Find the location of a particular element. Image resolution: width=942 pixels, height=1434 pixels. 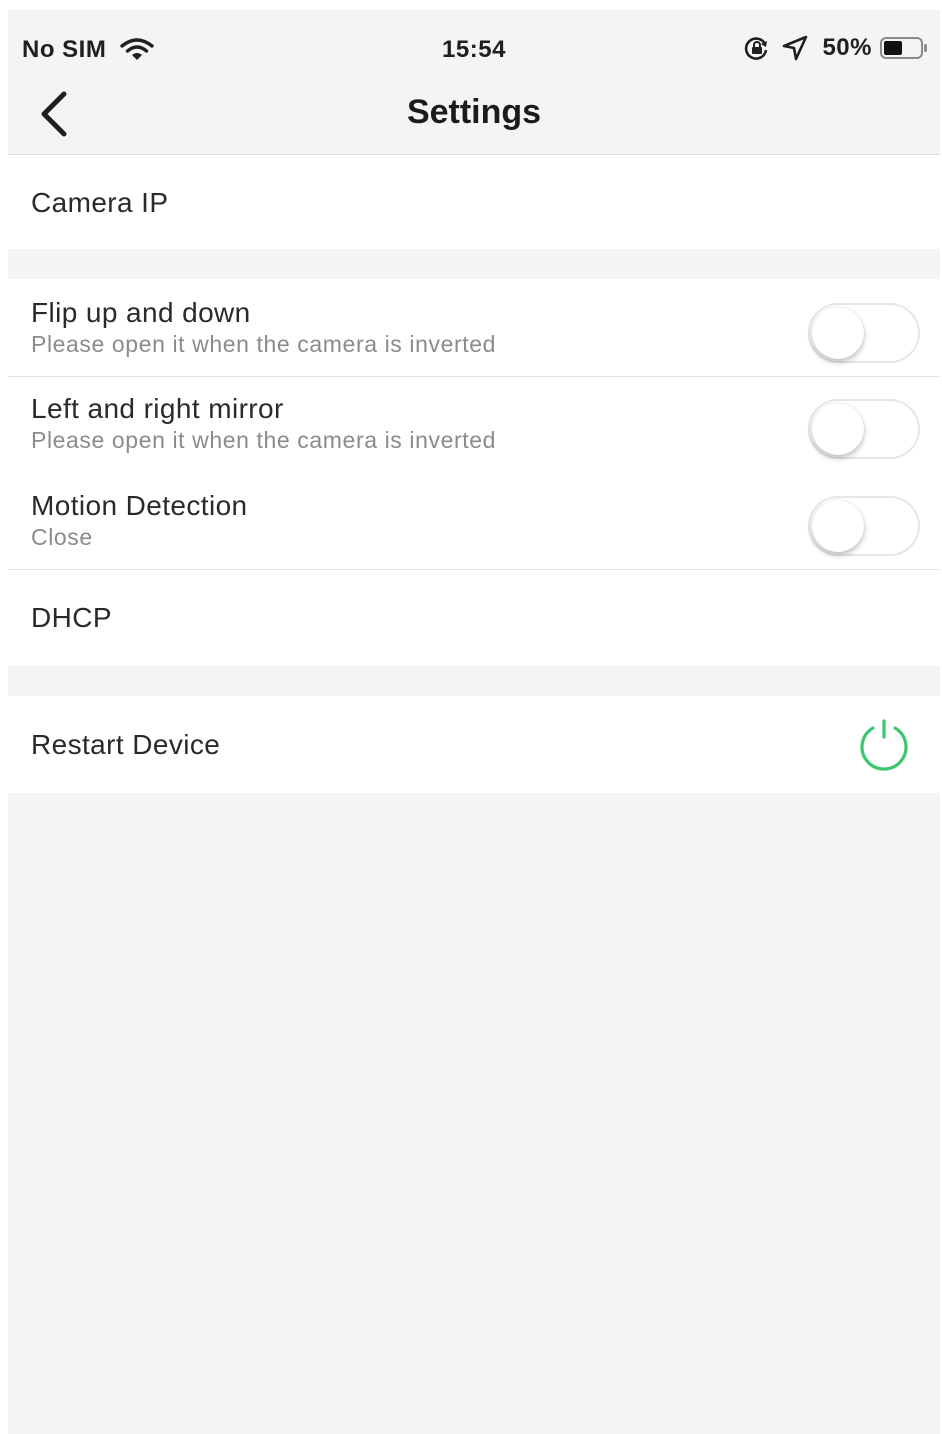

battery-percent: 50% is located at coordinates (847, 47).